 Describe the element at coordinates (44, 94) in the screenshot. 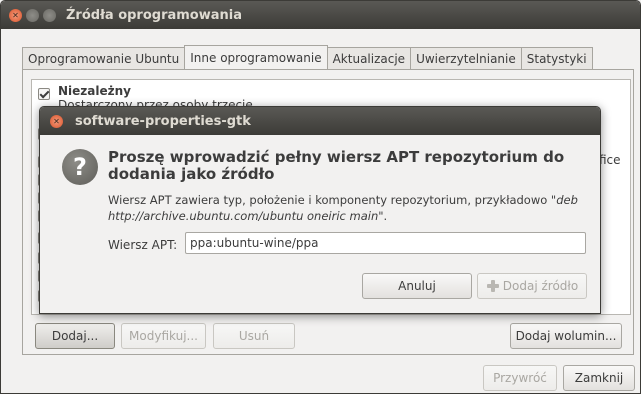

I see `source-checkbox` at that location.